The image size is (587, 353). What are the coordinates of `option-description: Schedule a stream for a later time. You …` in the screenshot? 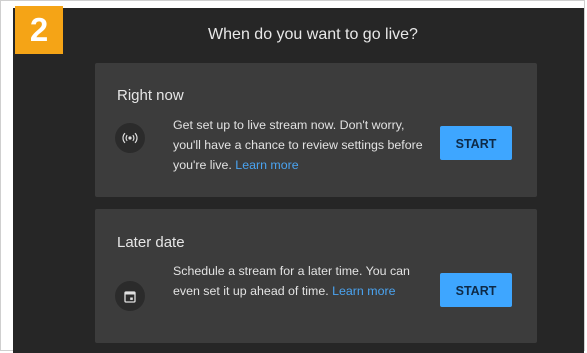 It's located at (298, 281).